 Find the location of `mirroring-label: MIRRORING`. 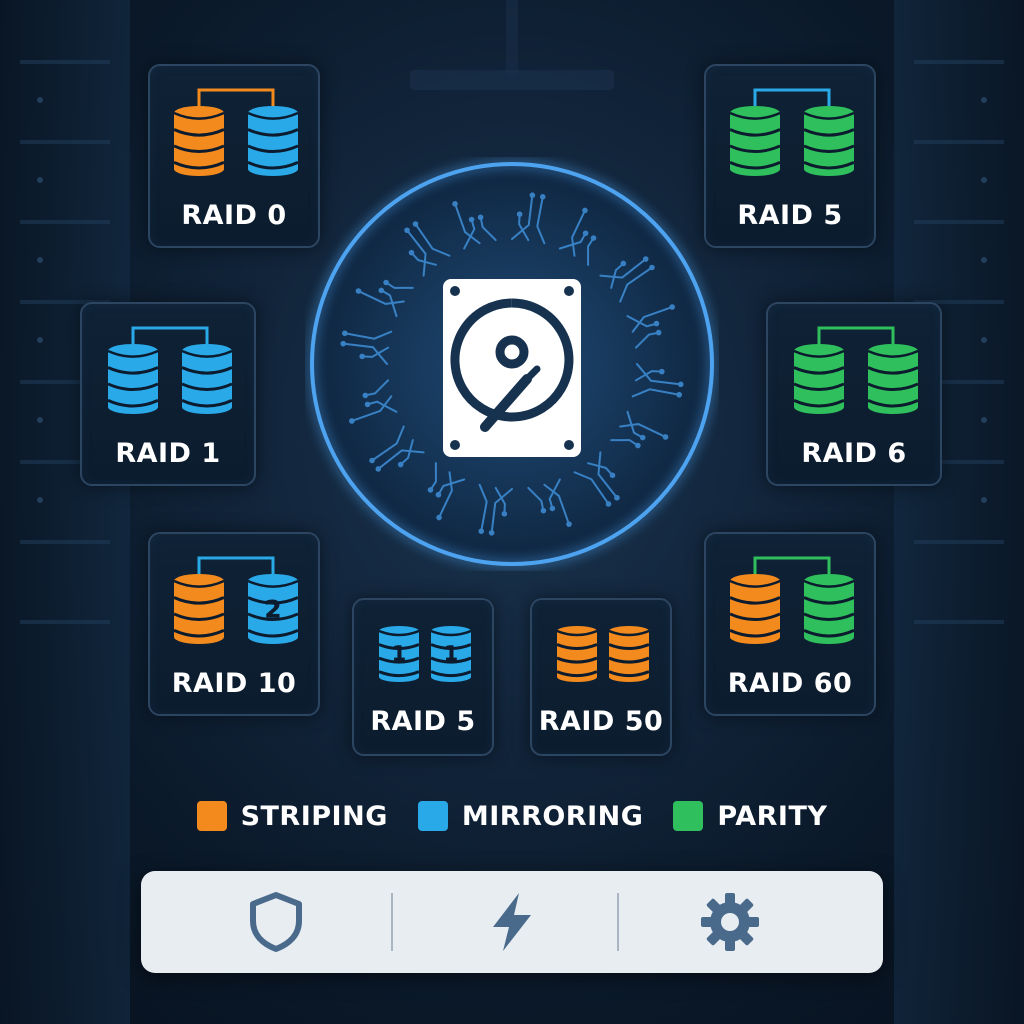

mirroring-label: MIRRORING is located at coordinates (552, 816).